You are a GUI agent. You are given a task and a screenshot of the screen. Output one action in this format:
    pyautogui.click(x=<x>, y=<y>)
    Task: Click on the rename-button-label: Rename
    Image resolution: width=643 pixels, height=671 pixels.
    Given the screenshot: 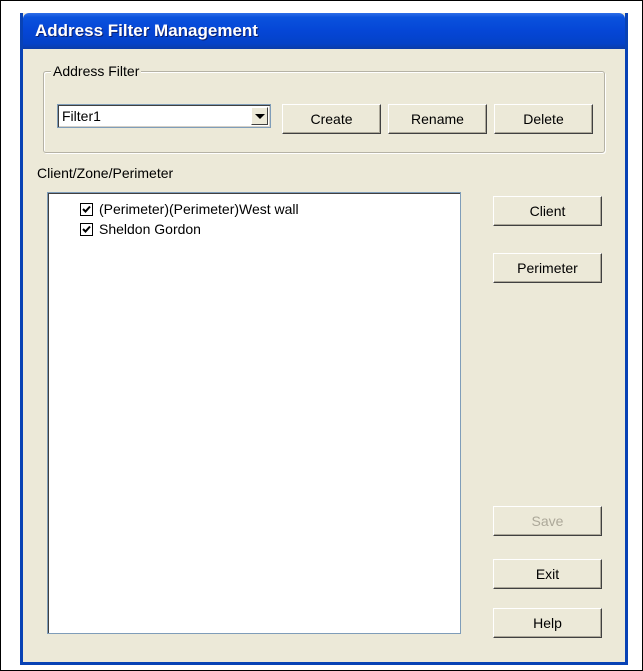 What is the action you would take?
    pyautogui.click(x=437, y=119)
    